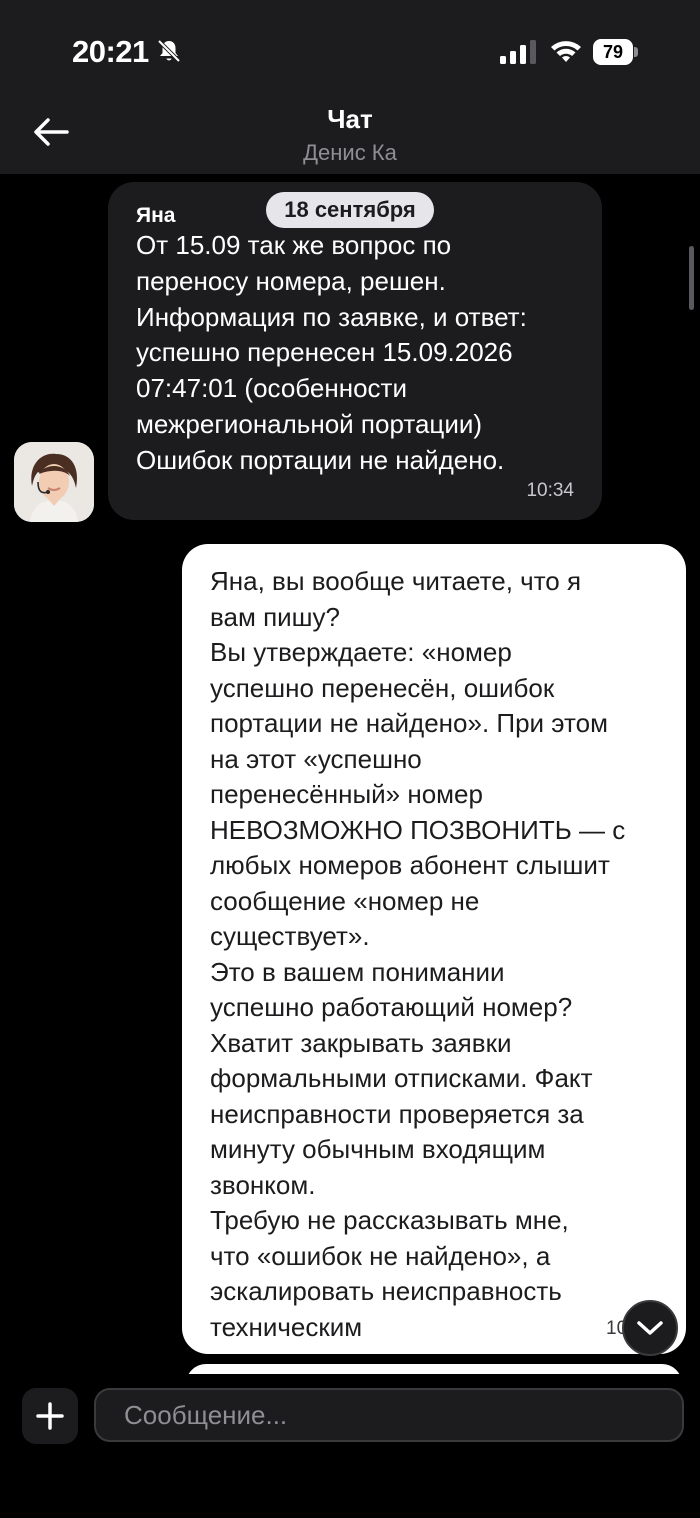 The image size is (700, 1518). Describe the element at coordinates (156, 215) in the screenshot. I see `sender-name: Яна` at that location.